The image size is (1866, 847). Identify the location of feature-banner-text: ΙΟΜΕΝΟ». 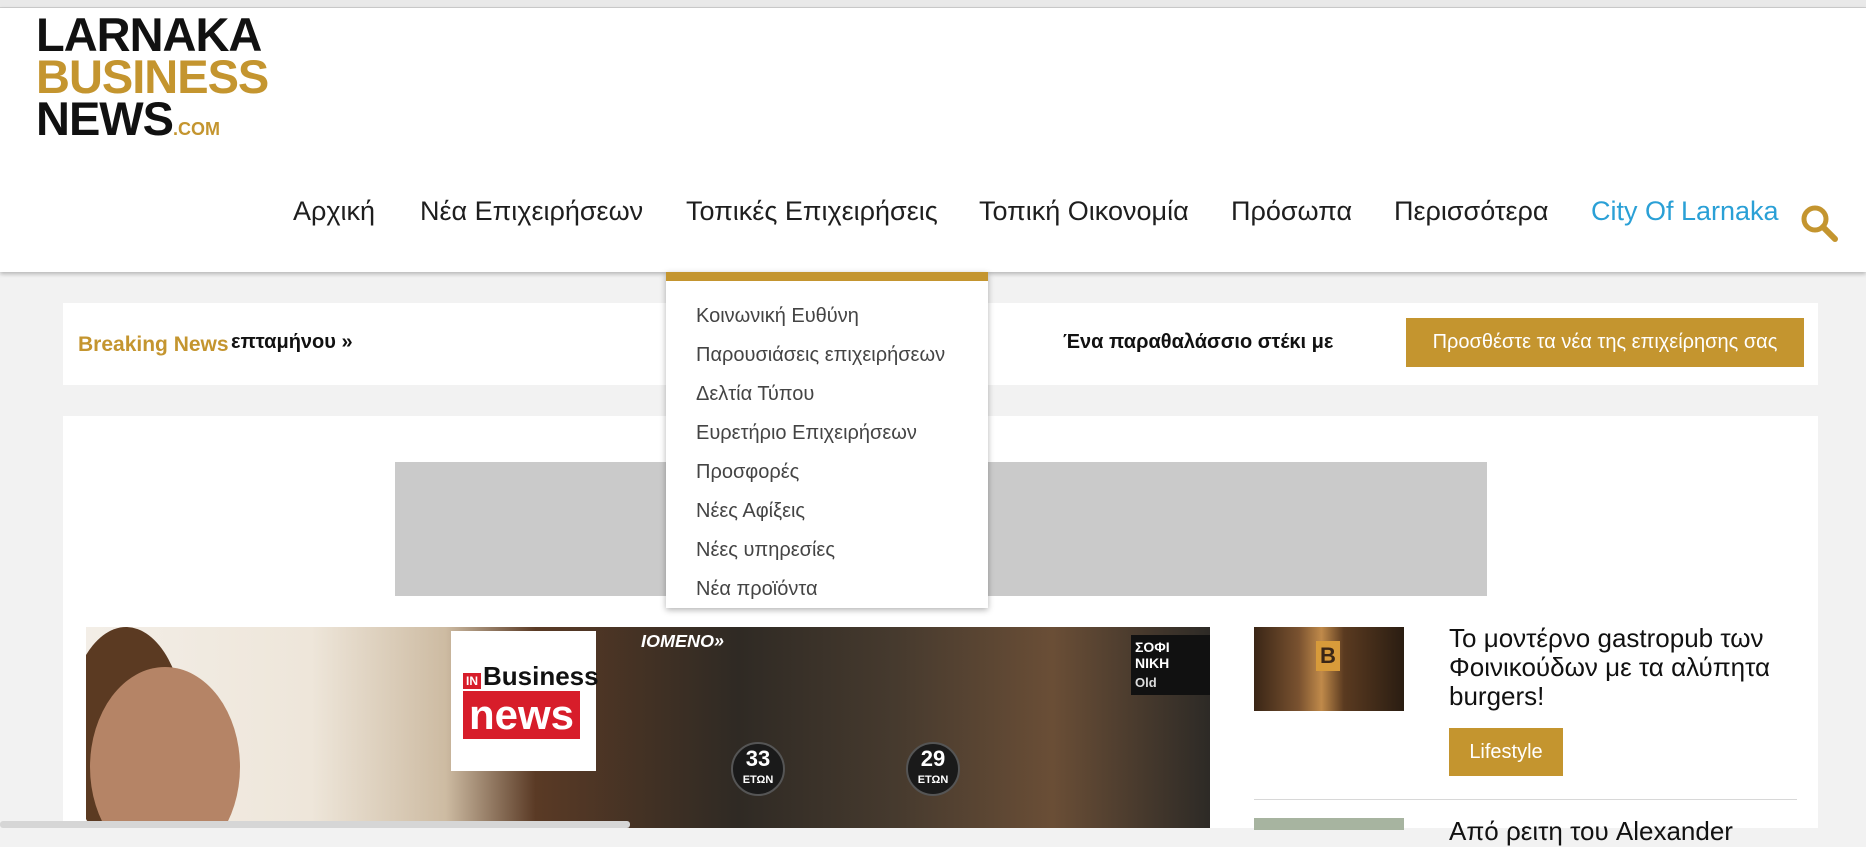
(683, 641).